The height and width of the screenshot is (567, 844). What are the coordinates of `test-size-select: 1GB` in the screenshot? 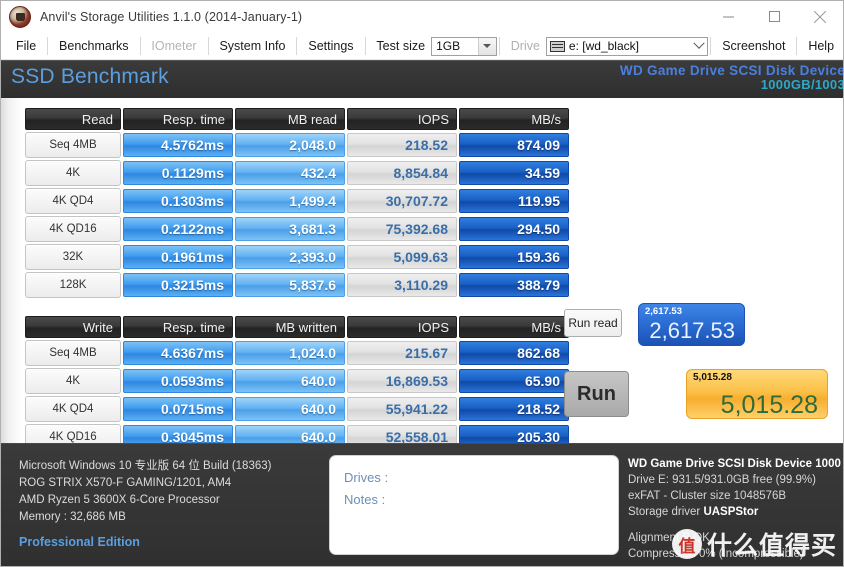 It's located at (464, 46).